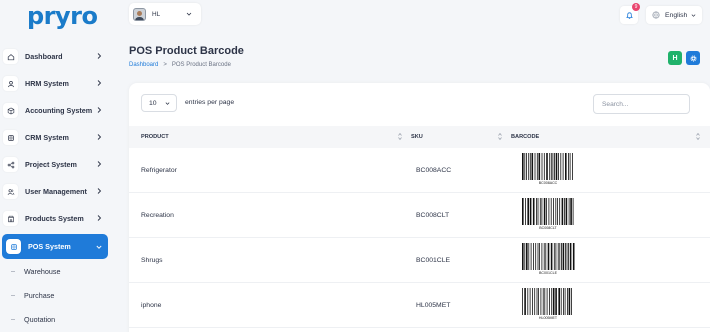  Describe the element at coordinates (49, 246) in the screenshot. I see `sidebar-item-label: POS System` at that location.